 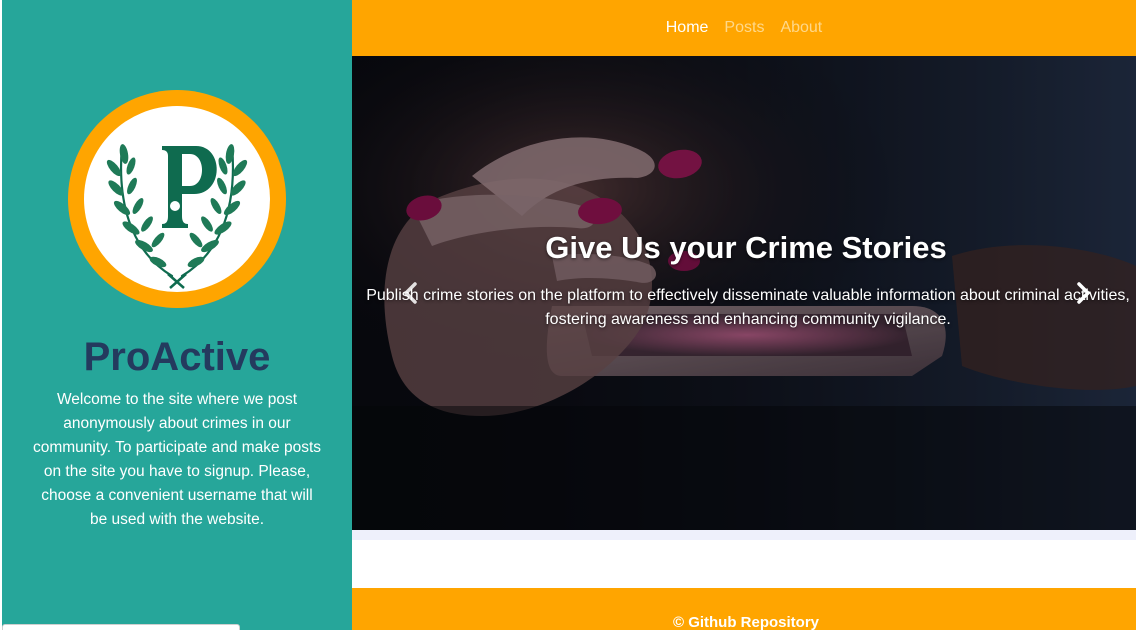 I want to click on carousel-bottom-strip, so click(x=744, y=535).